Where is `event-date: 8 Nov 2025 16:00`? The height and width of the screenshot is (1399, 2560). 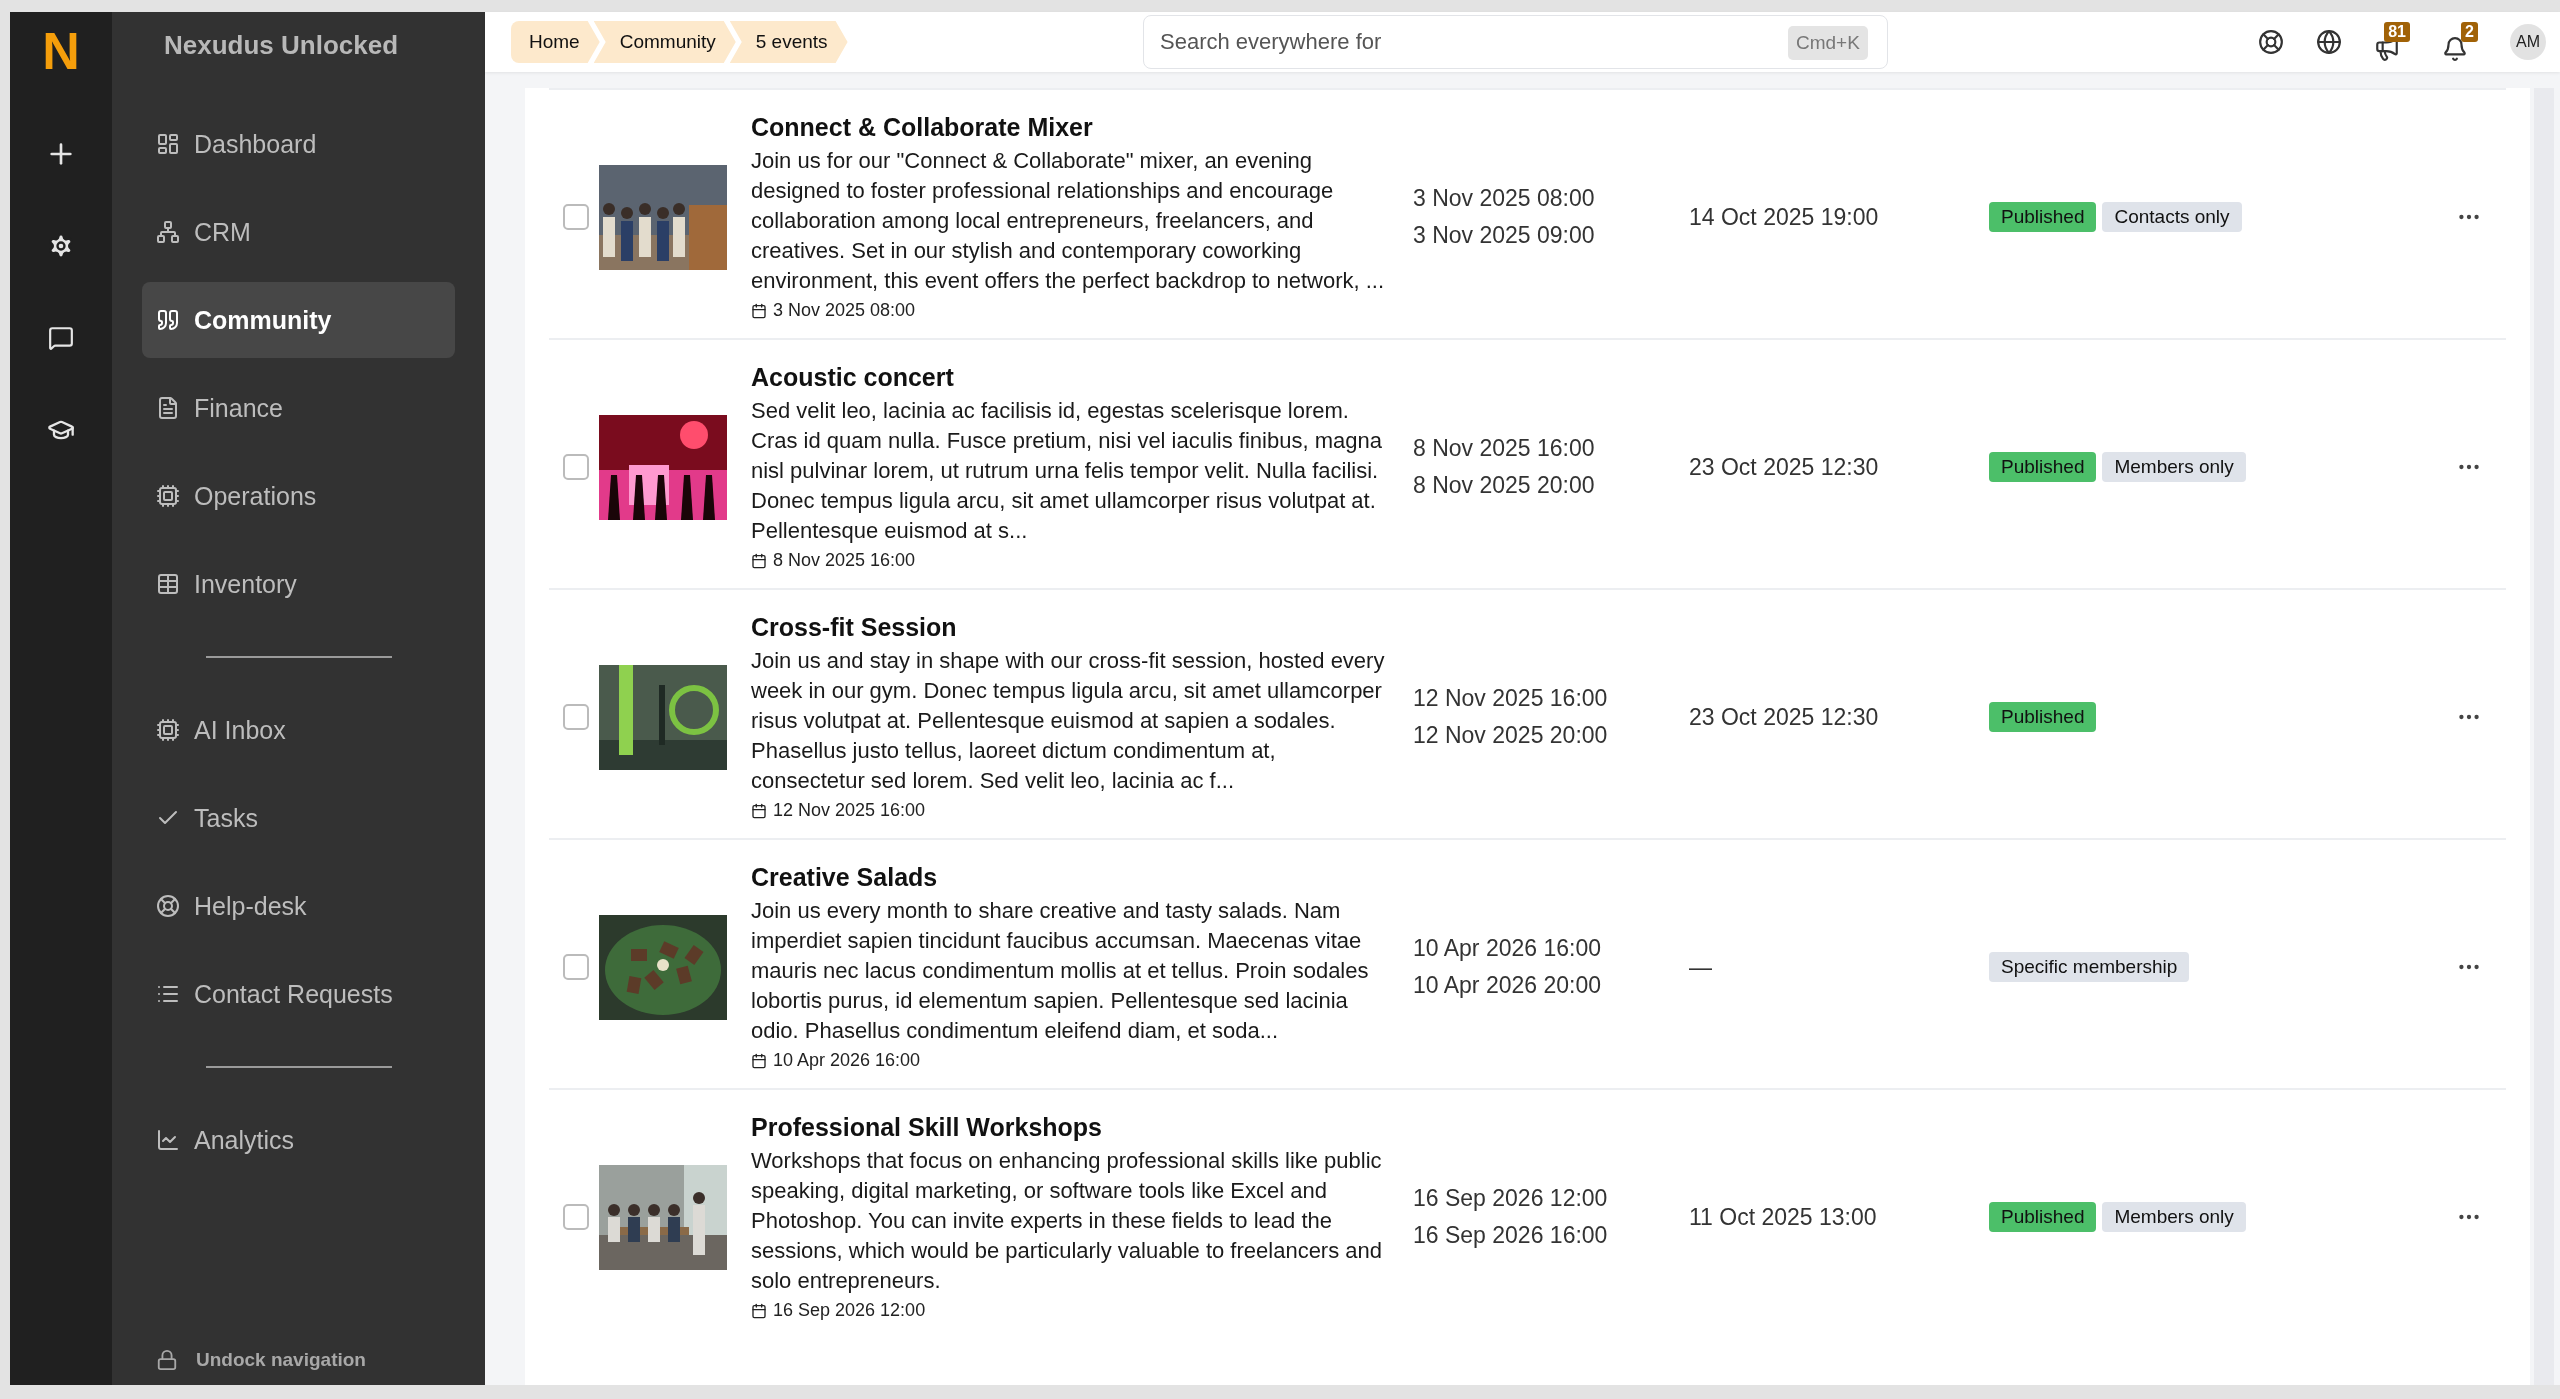
event-date: 8 Nov 2025 16:00 is located at coordinates (844, 560).